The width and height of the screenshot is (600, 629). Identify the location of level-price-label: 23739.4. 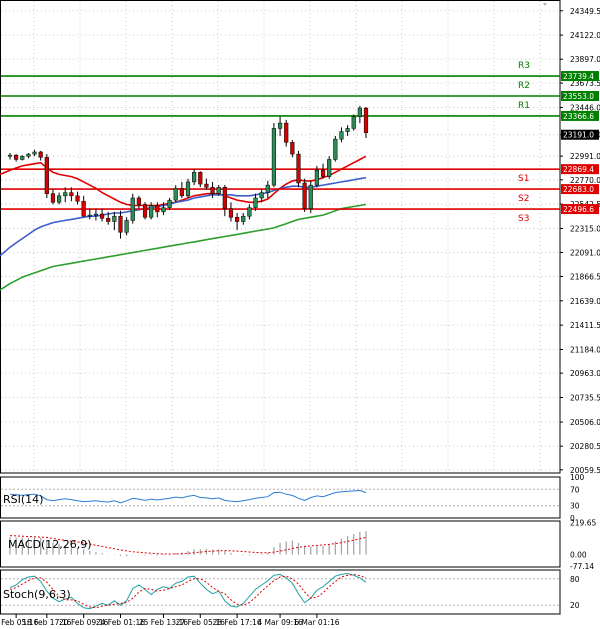
(578, 76).